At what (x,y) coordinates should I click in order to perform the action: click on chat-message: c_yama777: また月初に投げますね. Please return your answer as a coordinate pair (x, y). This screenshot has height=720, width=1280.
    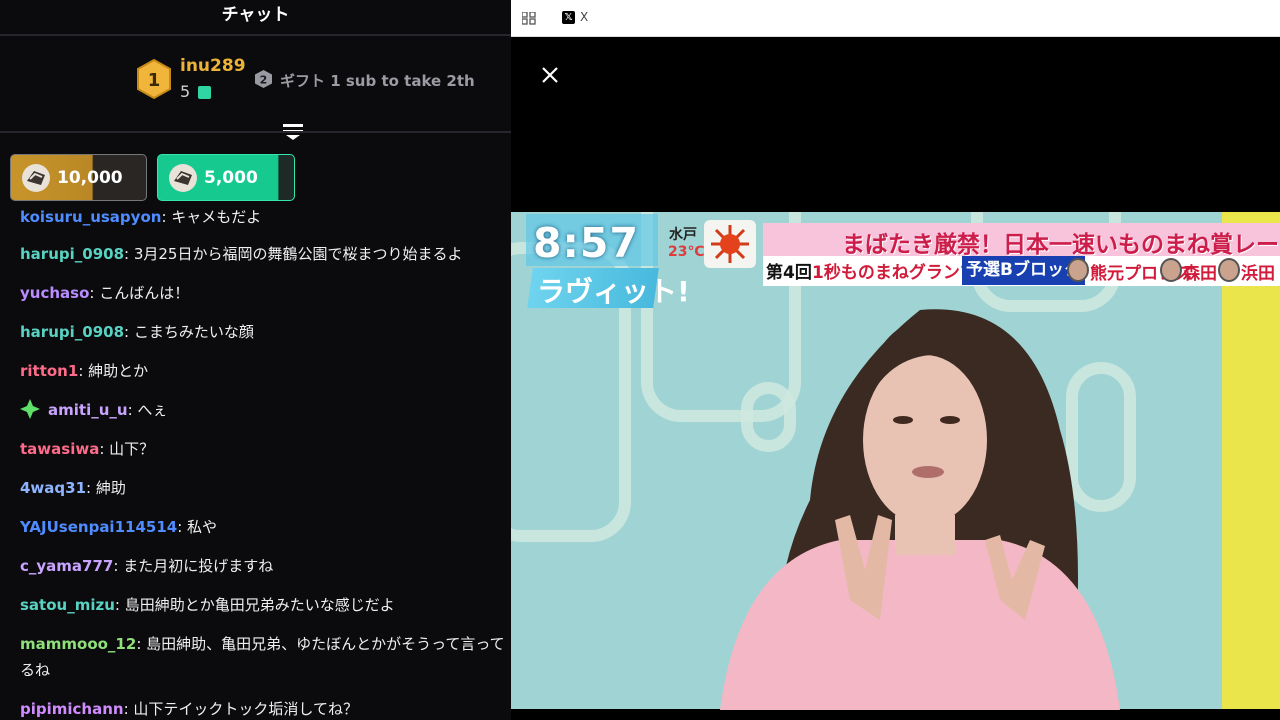
    Looking at the image, I should click on (147, 566).